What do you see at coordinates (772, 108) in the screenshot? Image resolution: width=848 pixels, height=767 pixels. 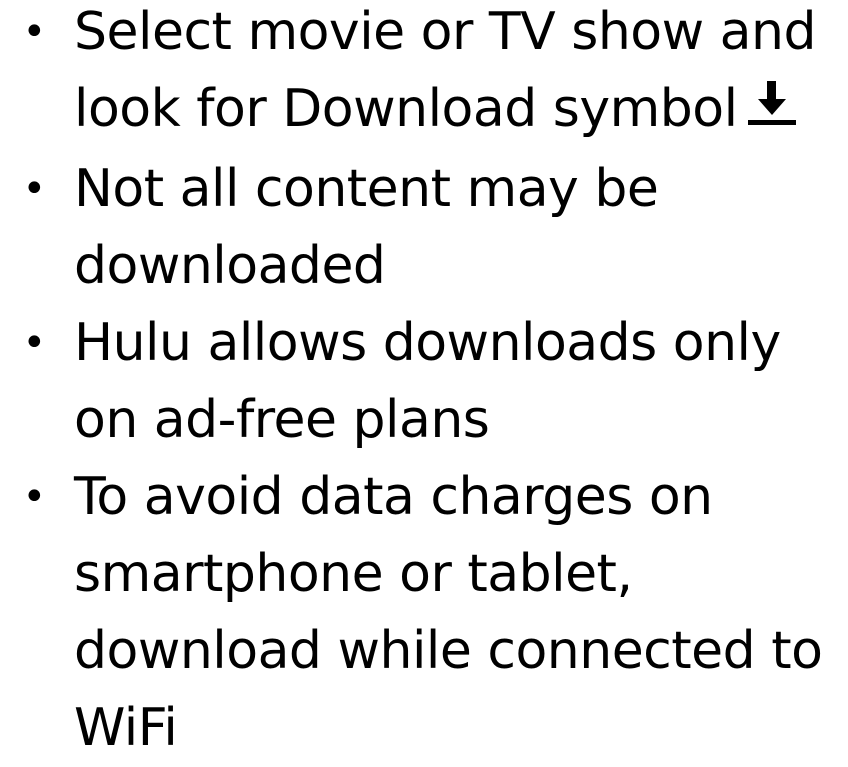 I see `download-arrow-icon` at bounding box center [772, 108].